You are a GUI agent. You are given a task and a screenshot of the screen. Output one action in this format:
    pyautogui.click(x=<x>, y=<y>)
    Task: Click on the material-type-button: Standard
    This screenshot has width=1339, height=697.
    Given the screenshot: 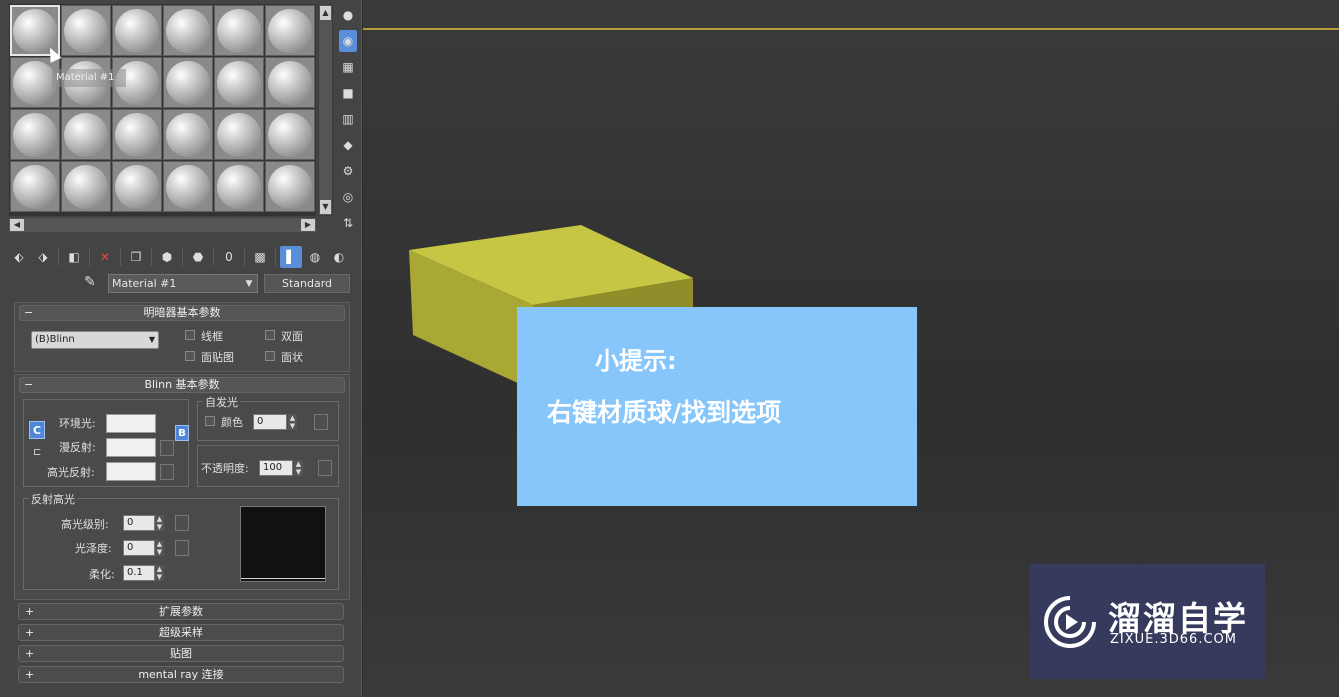 What is the action you would take?
    pyautogui.click(x=307, y=283)
    